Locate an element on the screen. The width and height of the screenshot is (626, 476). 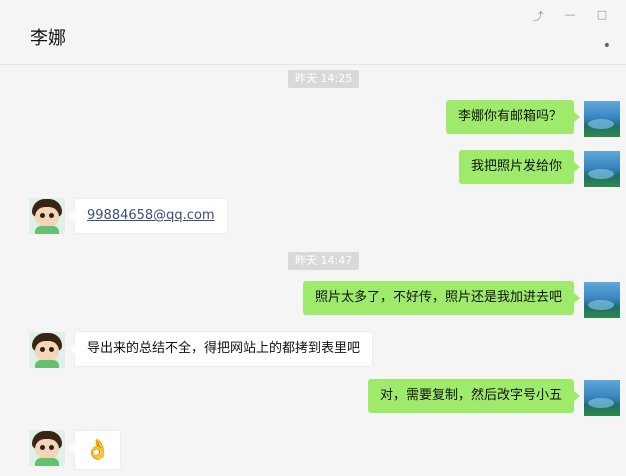
chat-header: 李娜 ⤴ — □ • is located at coordinates (313, 32).